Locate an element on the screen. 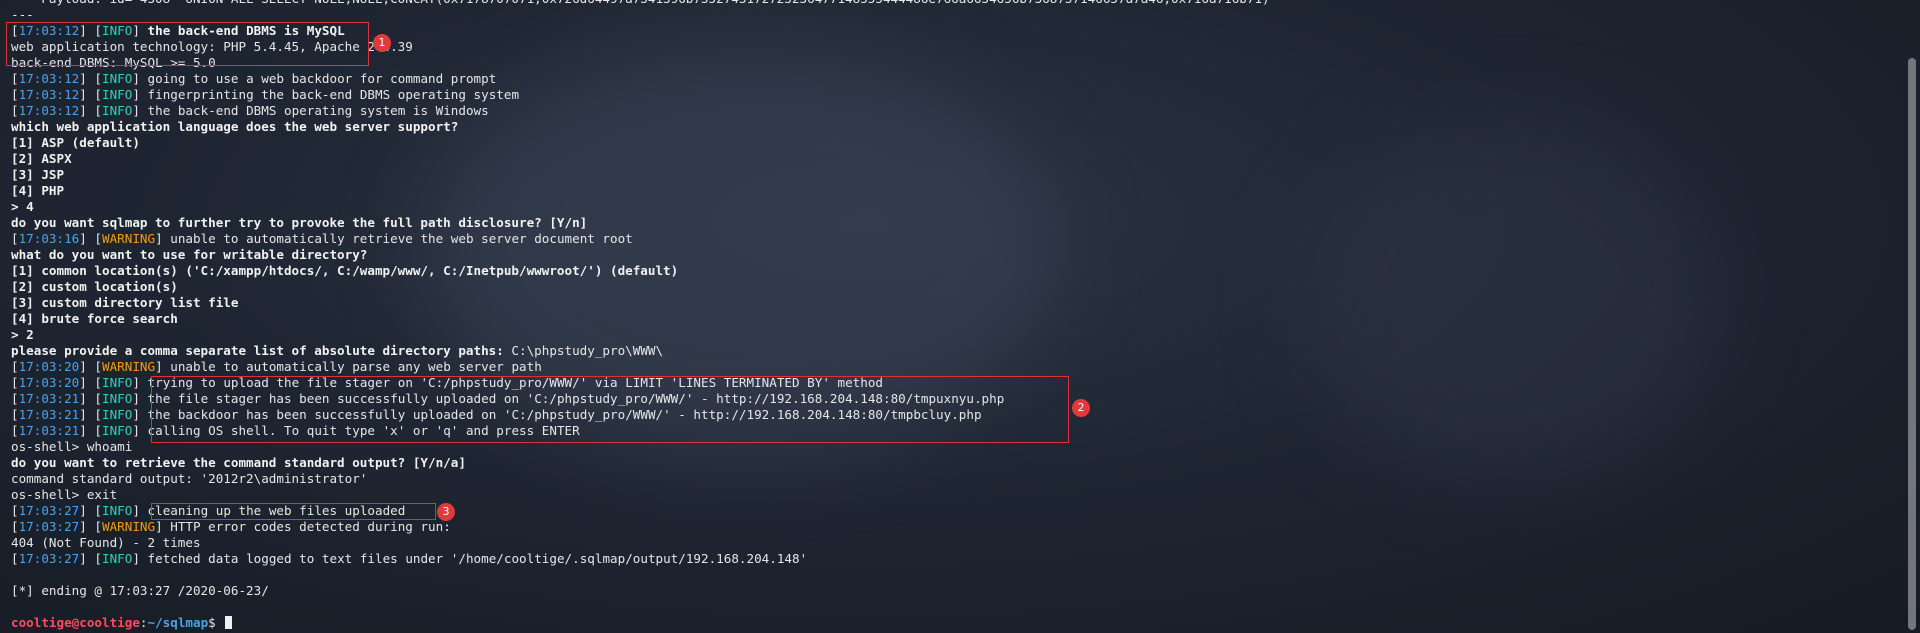  terminal-line: os-shell> whoami is located at coordinates (956, 447).